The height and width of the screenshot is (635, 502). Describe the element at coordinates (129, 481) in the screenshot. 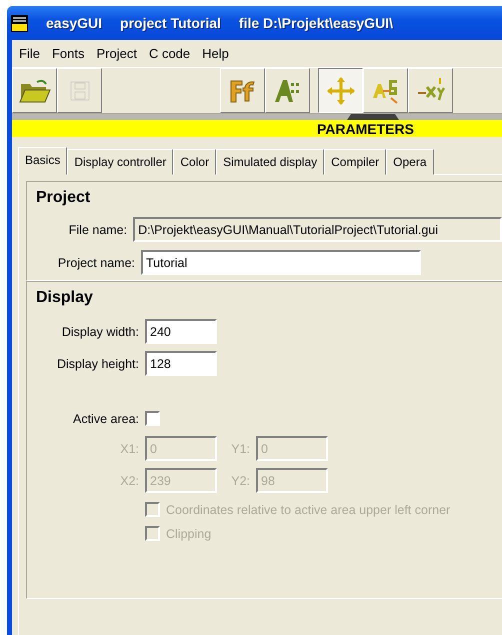

I see `field-label: X2:` at that location.